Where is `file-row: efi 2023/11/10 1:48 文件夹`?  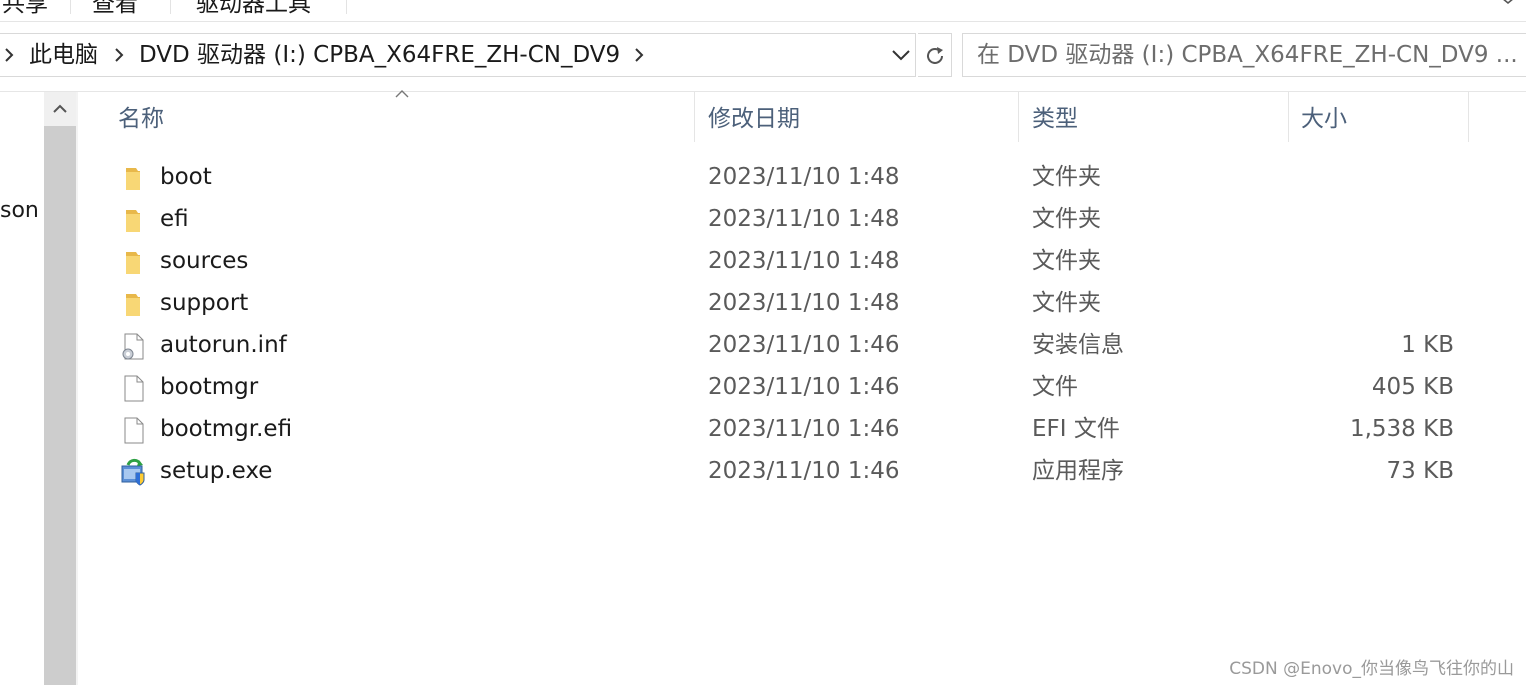
file-row: efi 2023/11/10 1:48 文件夹 is located at coordinates (802, 219).